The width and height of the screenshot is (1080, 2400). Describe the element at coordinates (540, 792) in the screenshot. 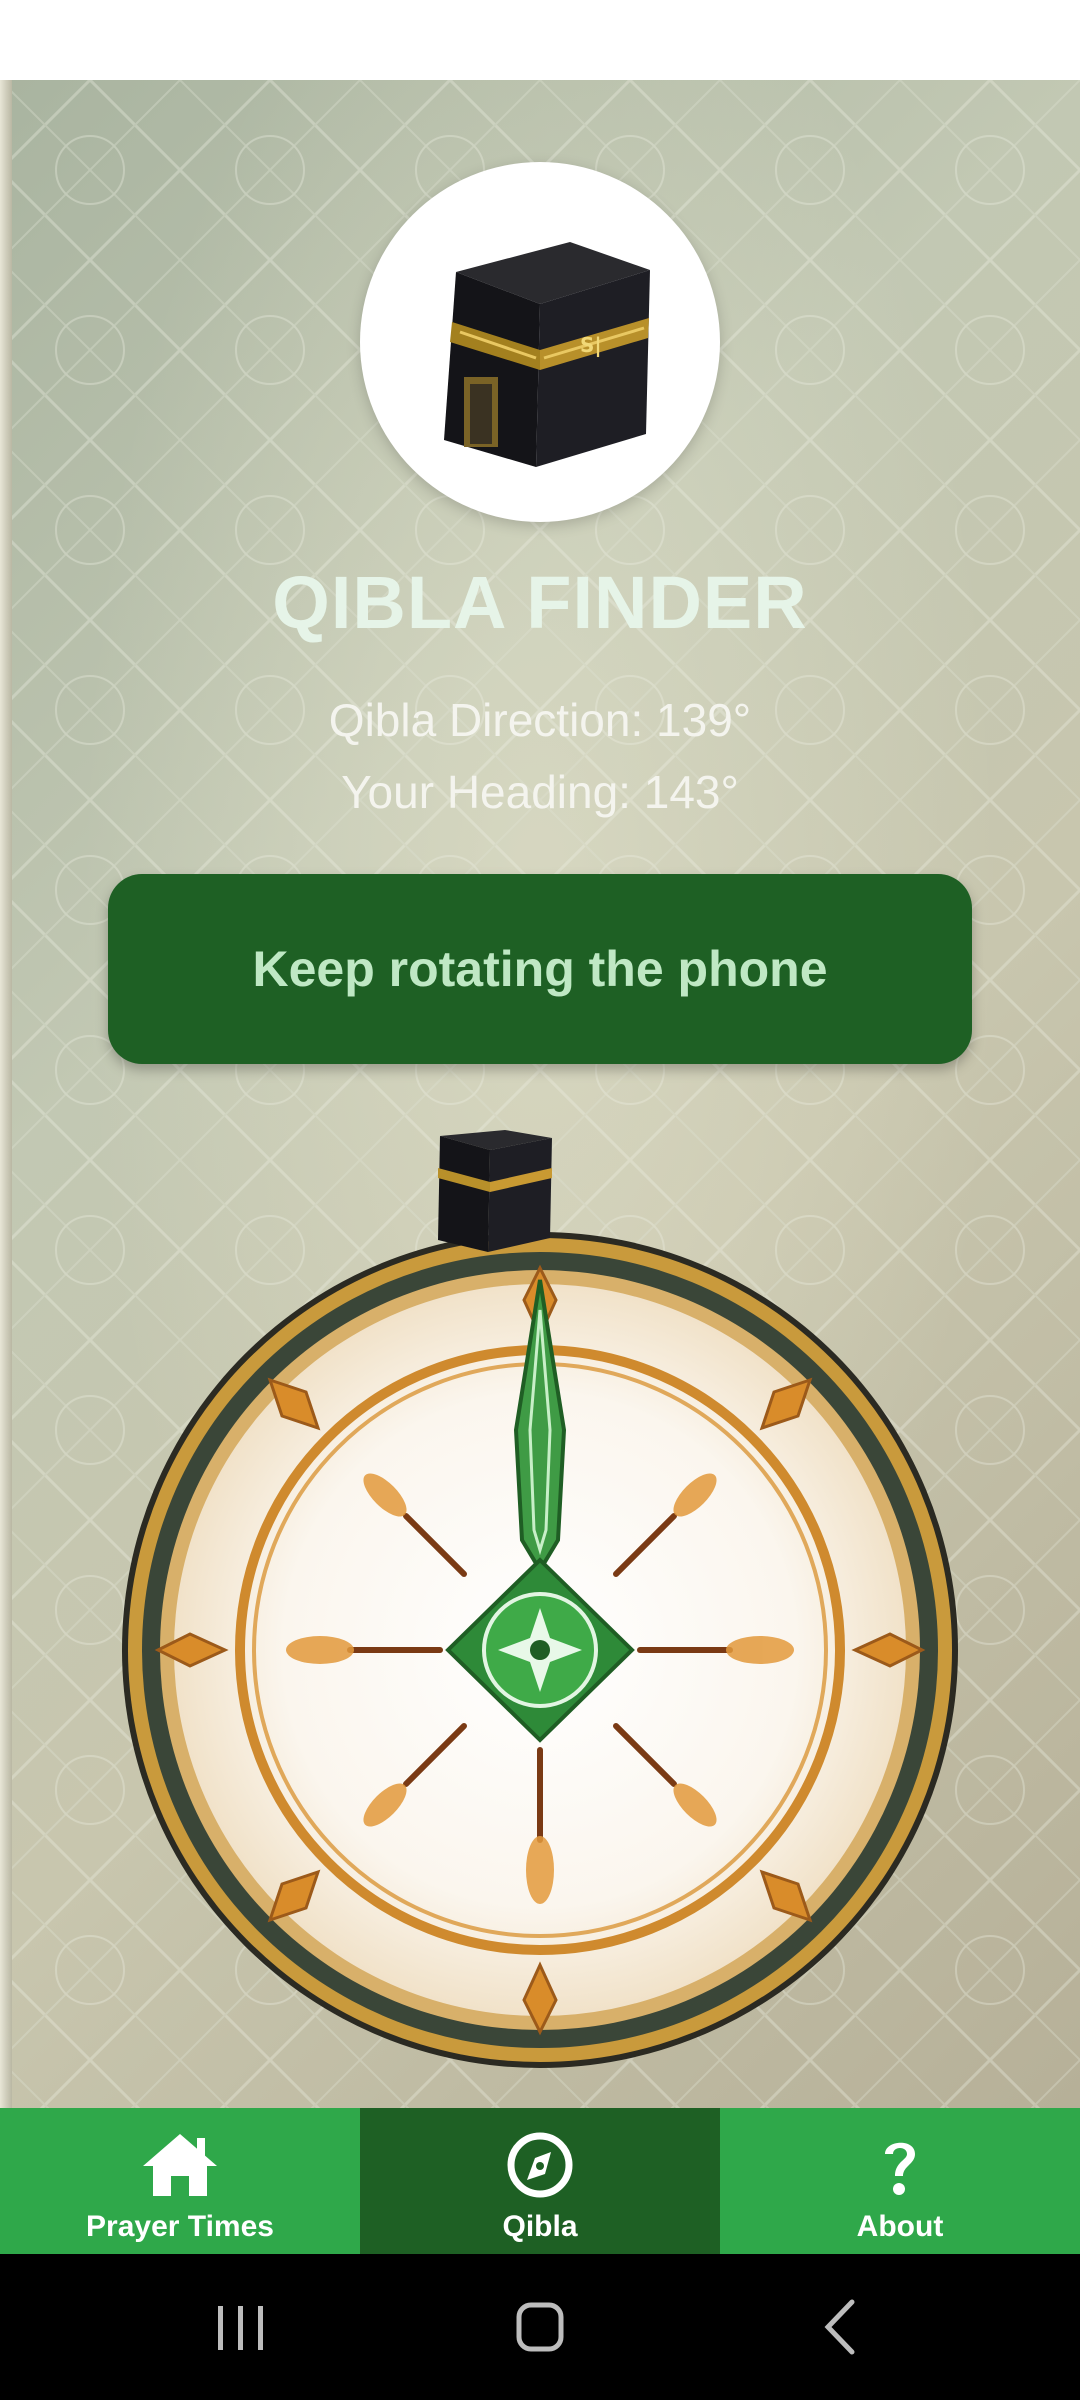

I see `heading-readout: Your Heading: 143°` at that location.